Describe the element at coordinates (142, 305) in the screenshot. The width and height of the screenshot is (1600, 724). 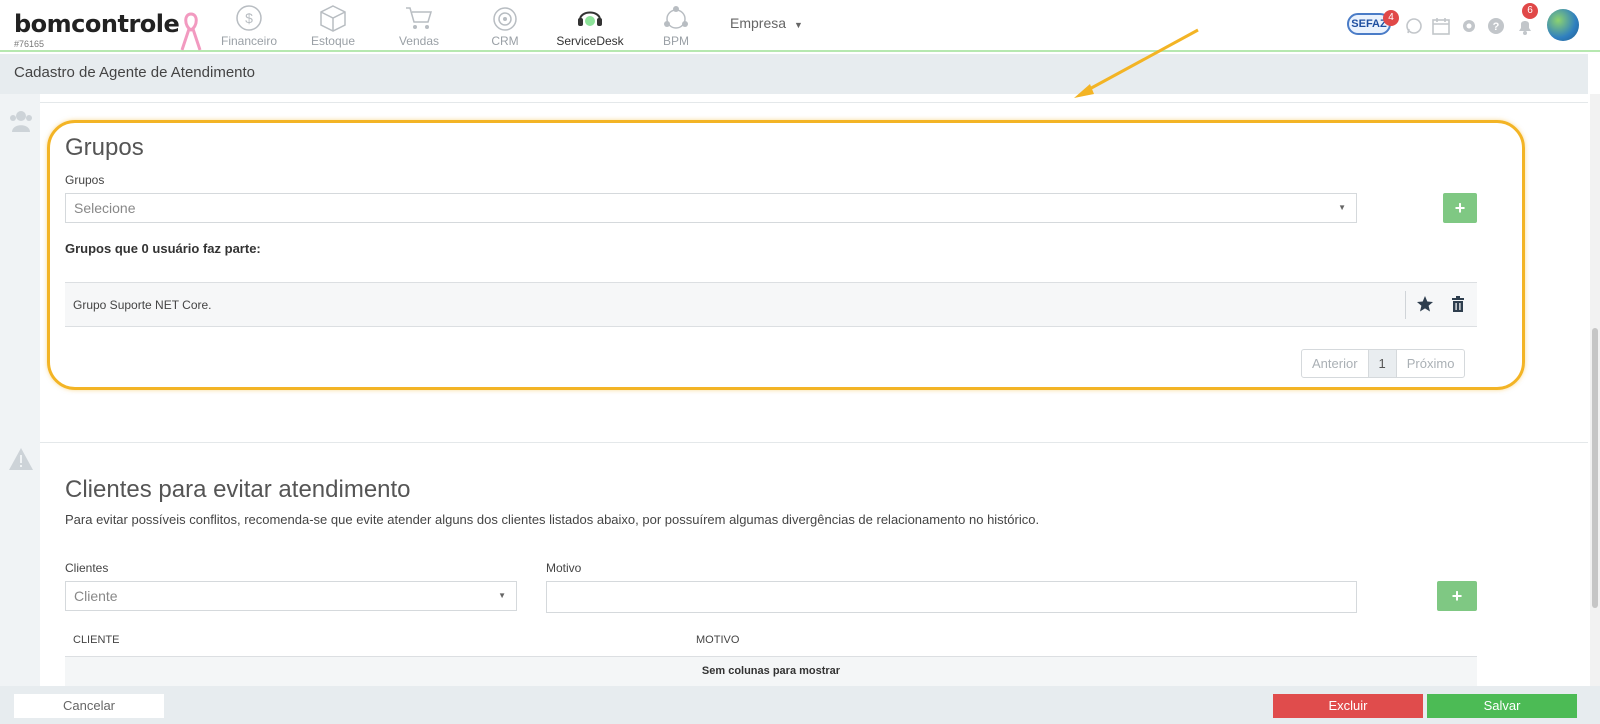
I see `group-name-cell: Grupo Suporte NET Core.` at that location.